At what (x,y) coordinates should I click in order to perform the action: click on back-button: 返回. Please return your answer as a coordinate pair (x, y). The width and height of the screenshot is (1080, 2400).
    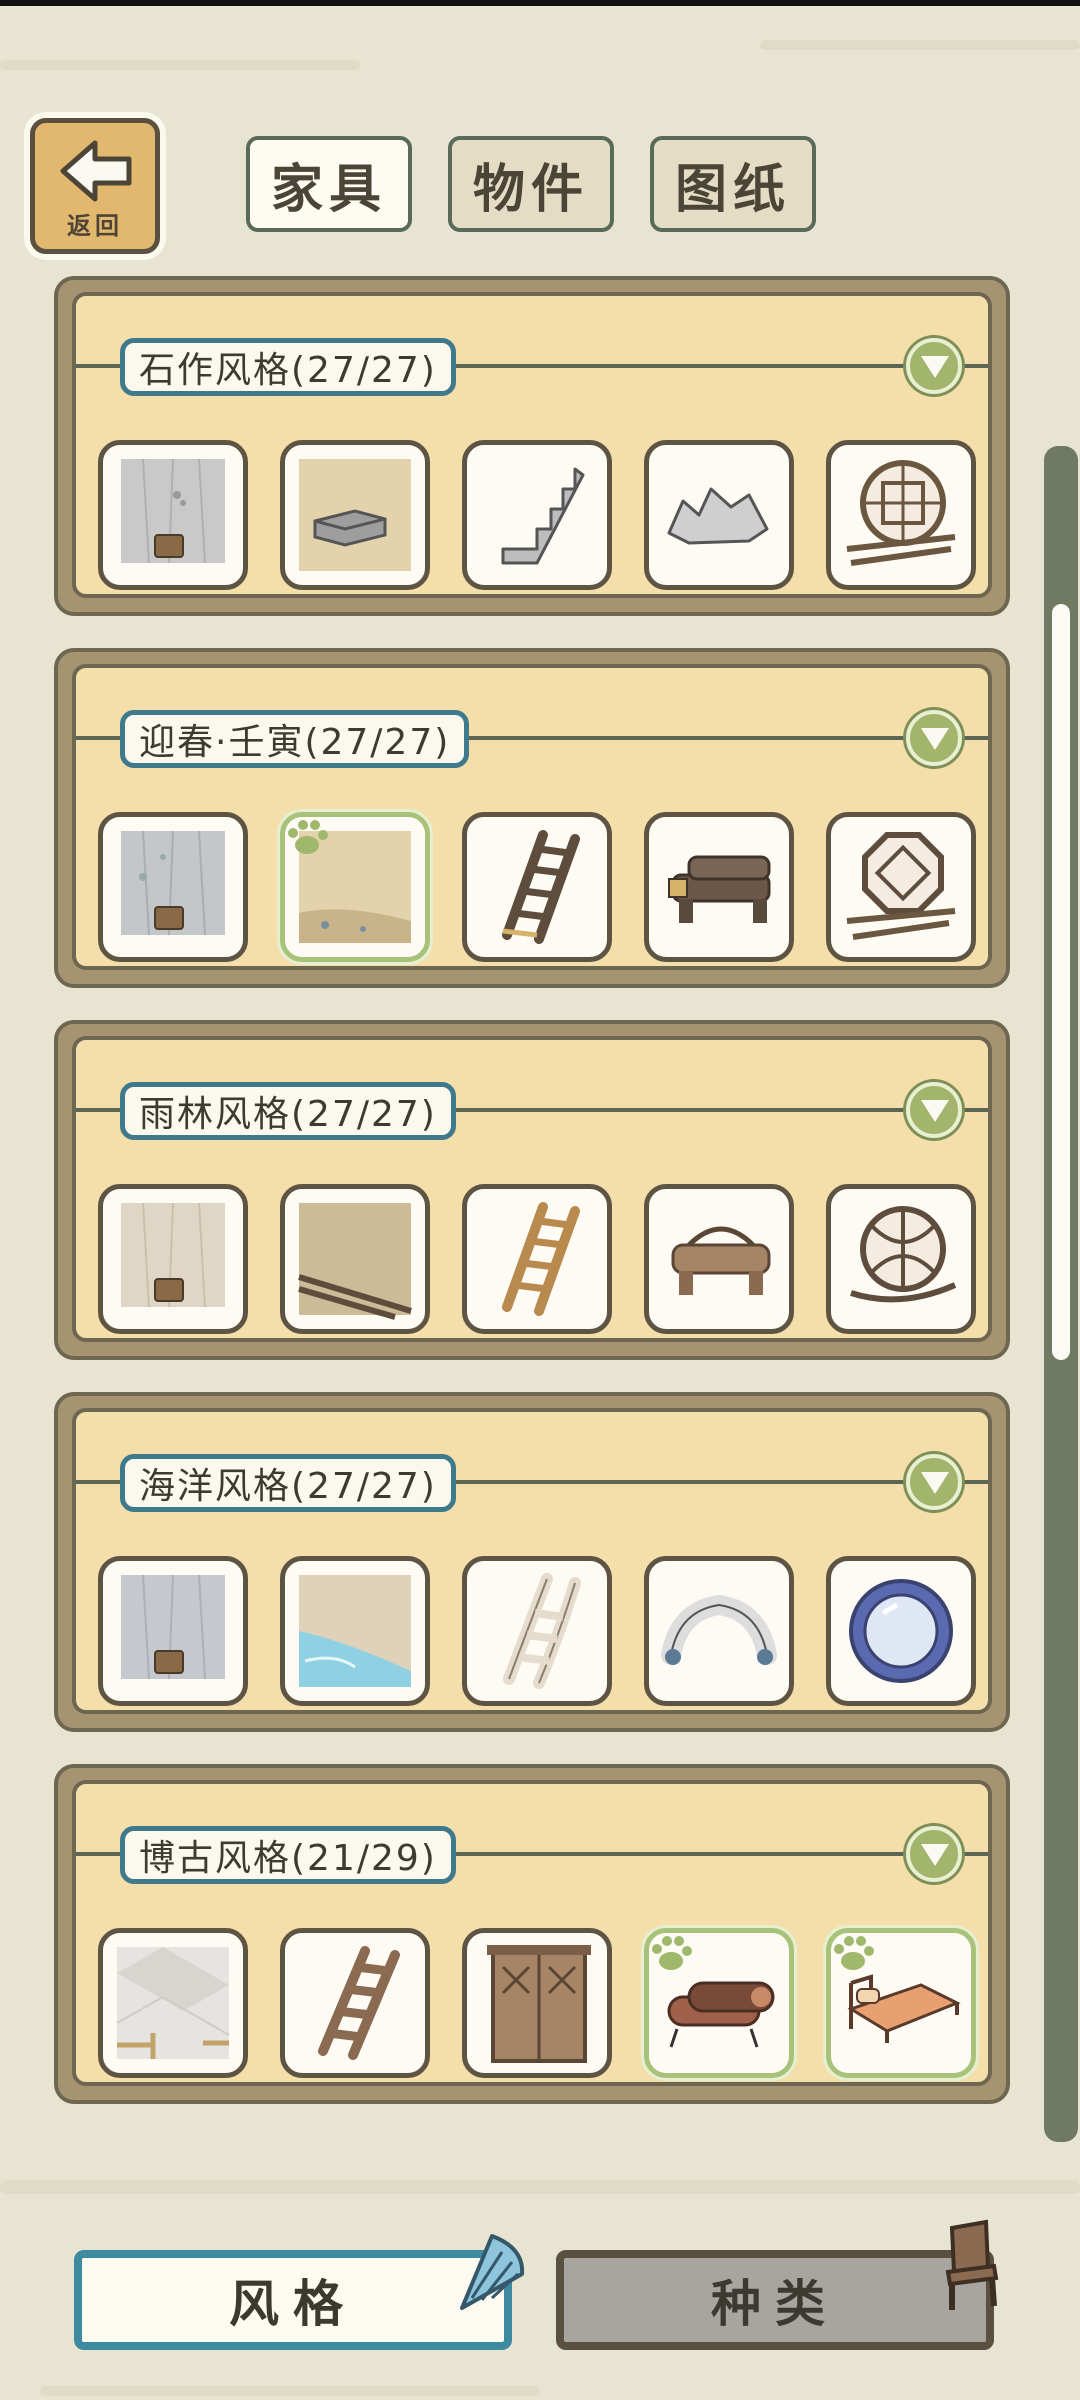
    Looking at the image, I should click on (95, 186).